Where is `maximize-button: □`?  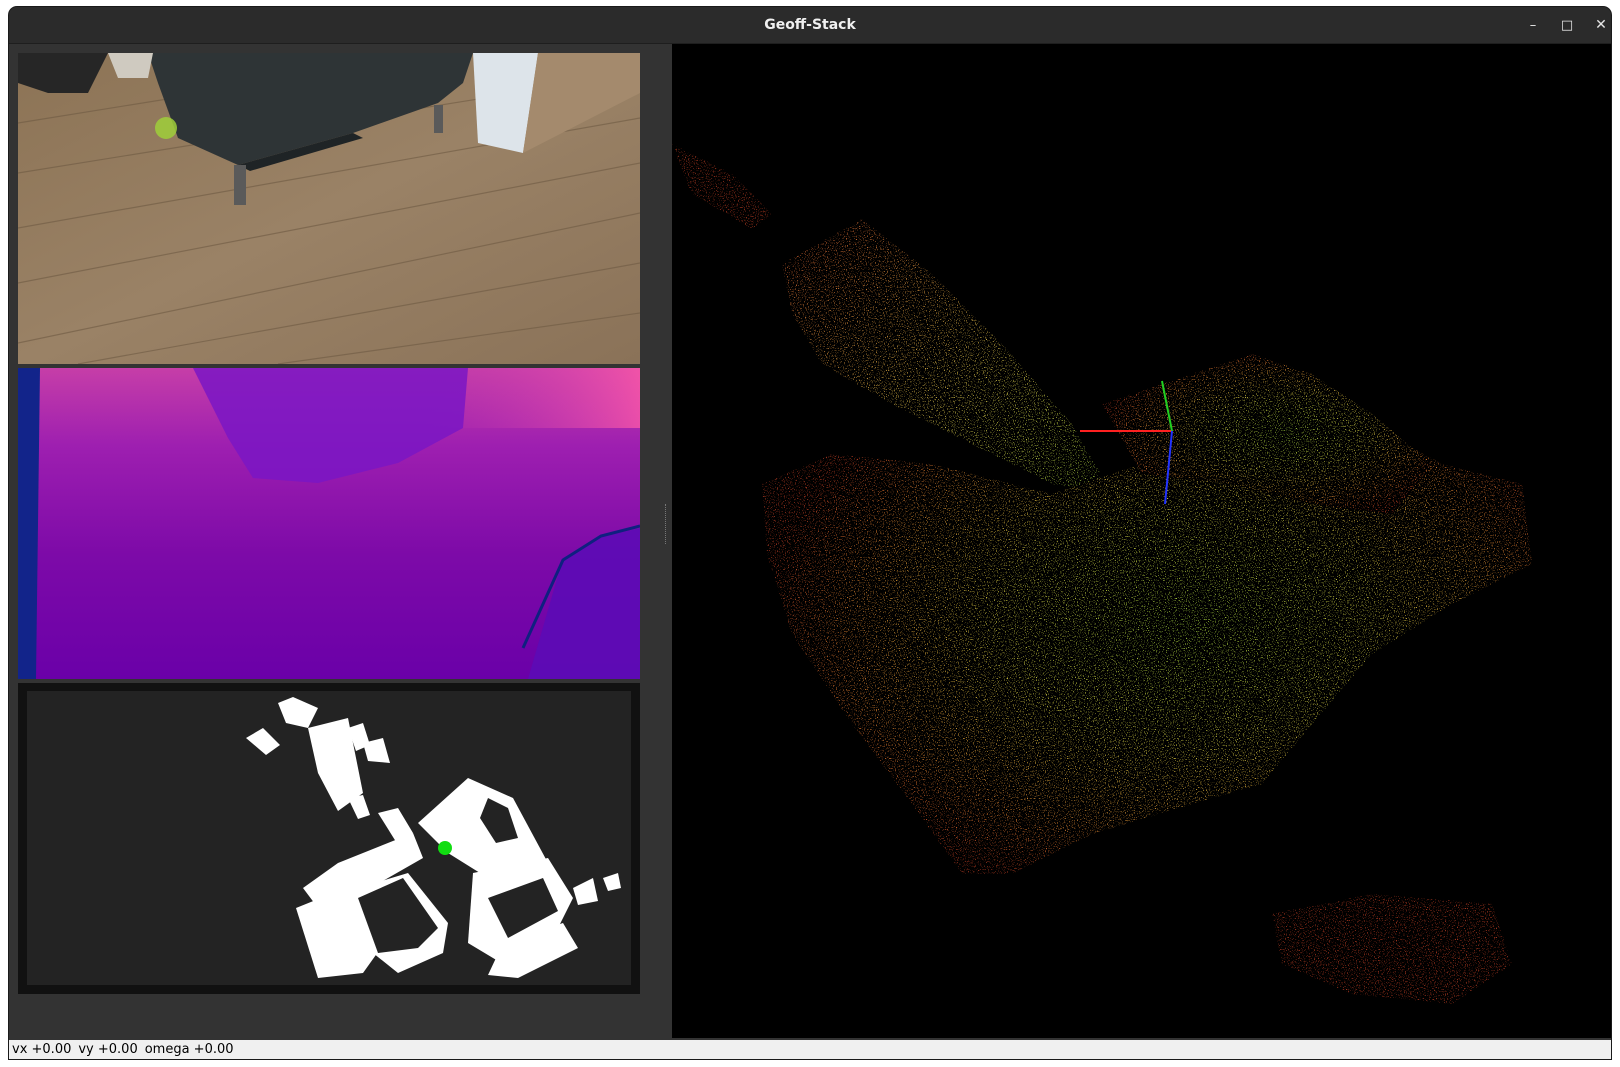 maximize-button: □ is located at coordinates (1567, 25).